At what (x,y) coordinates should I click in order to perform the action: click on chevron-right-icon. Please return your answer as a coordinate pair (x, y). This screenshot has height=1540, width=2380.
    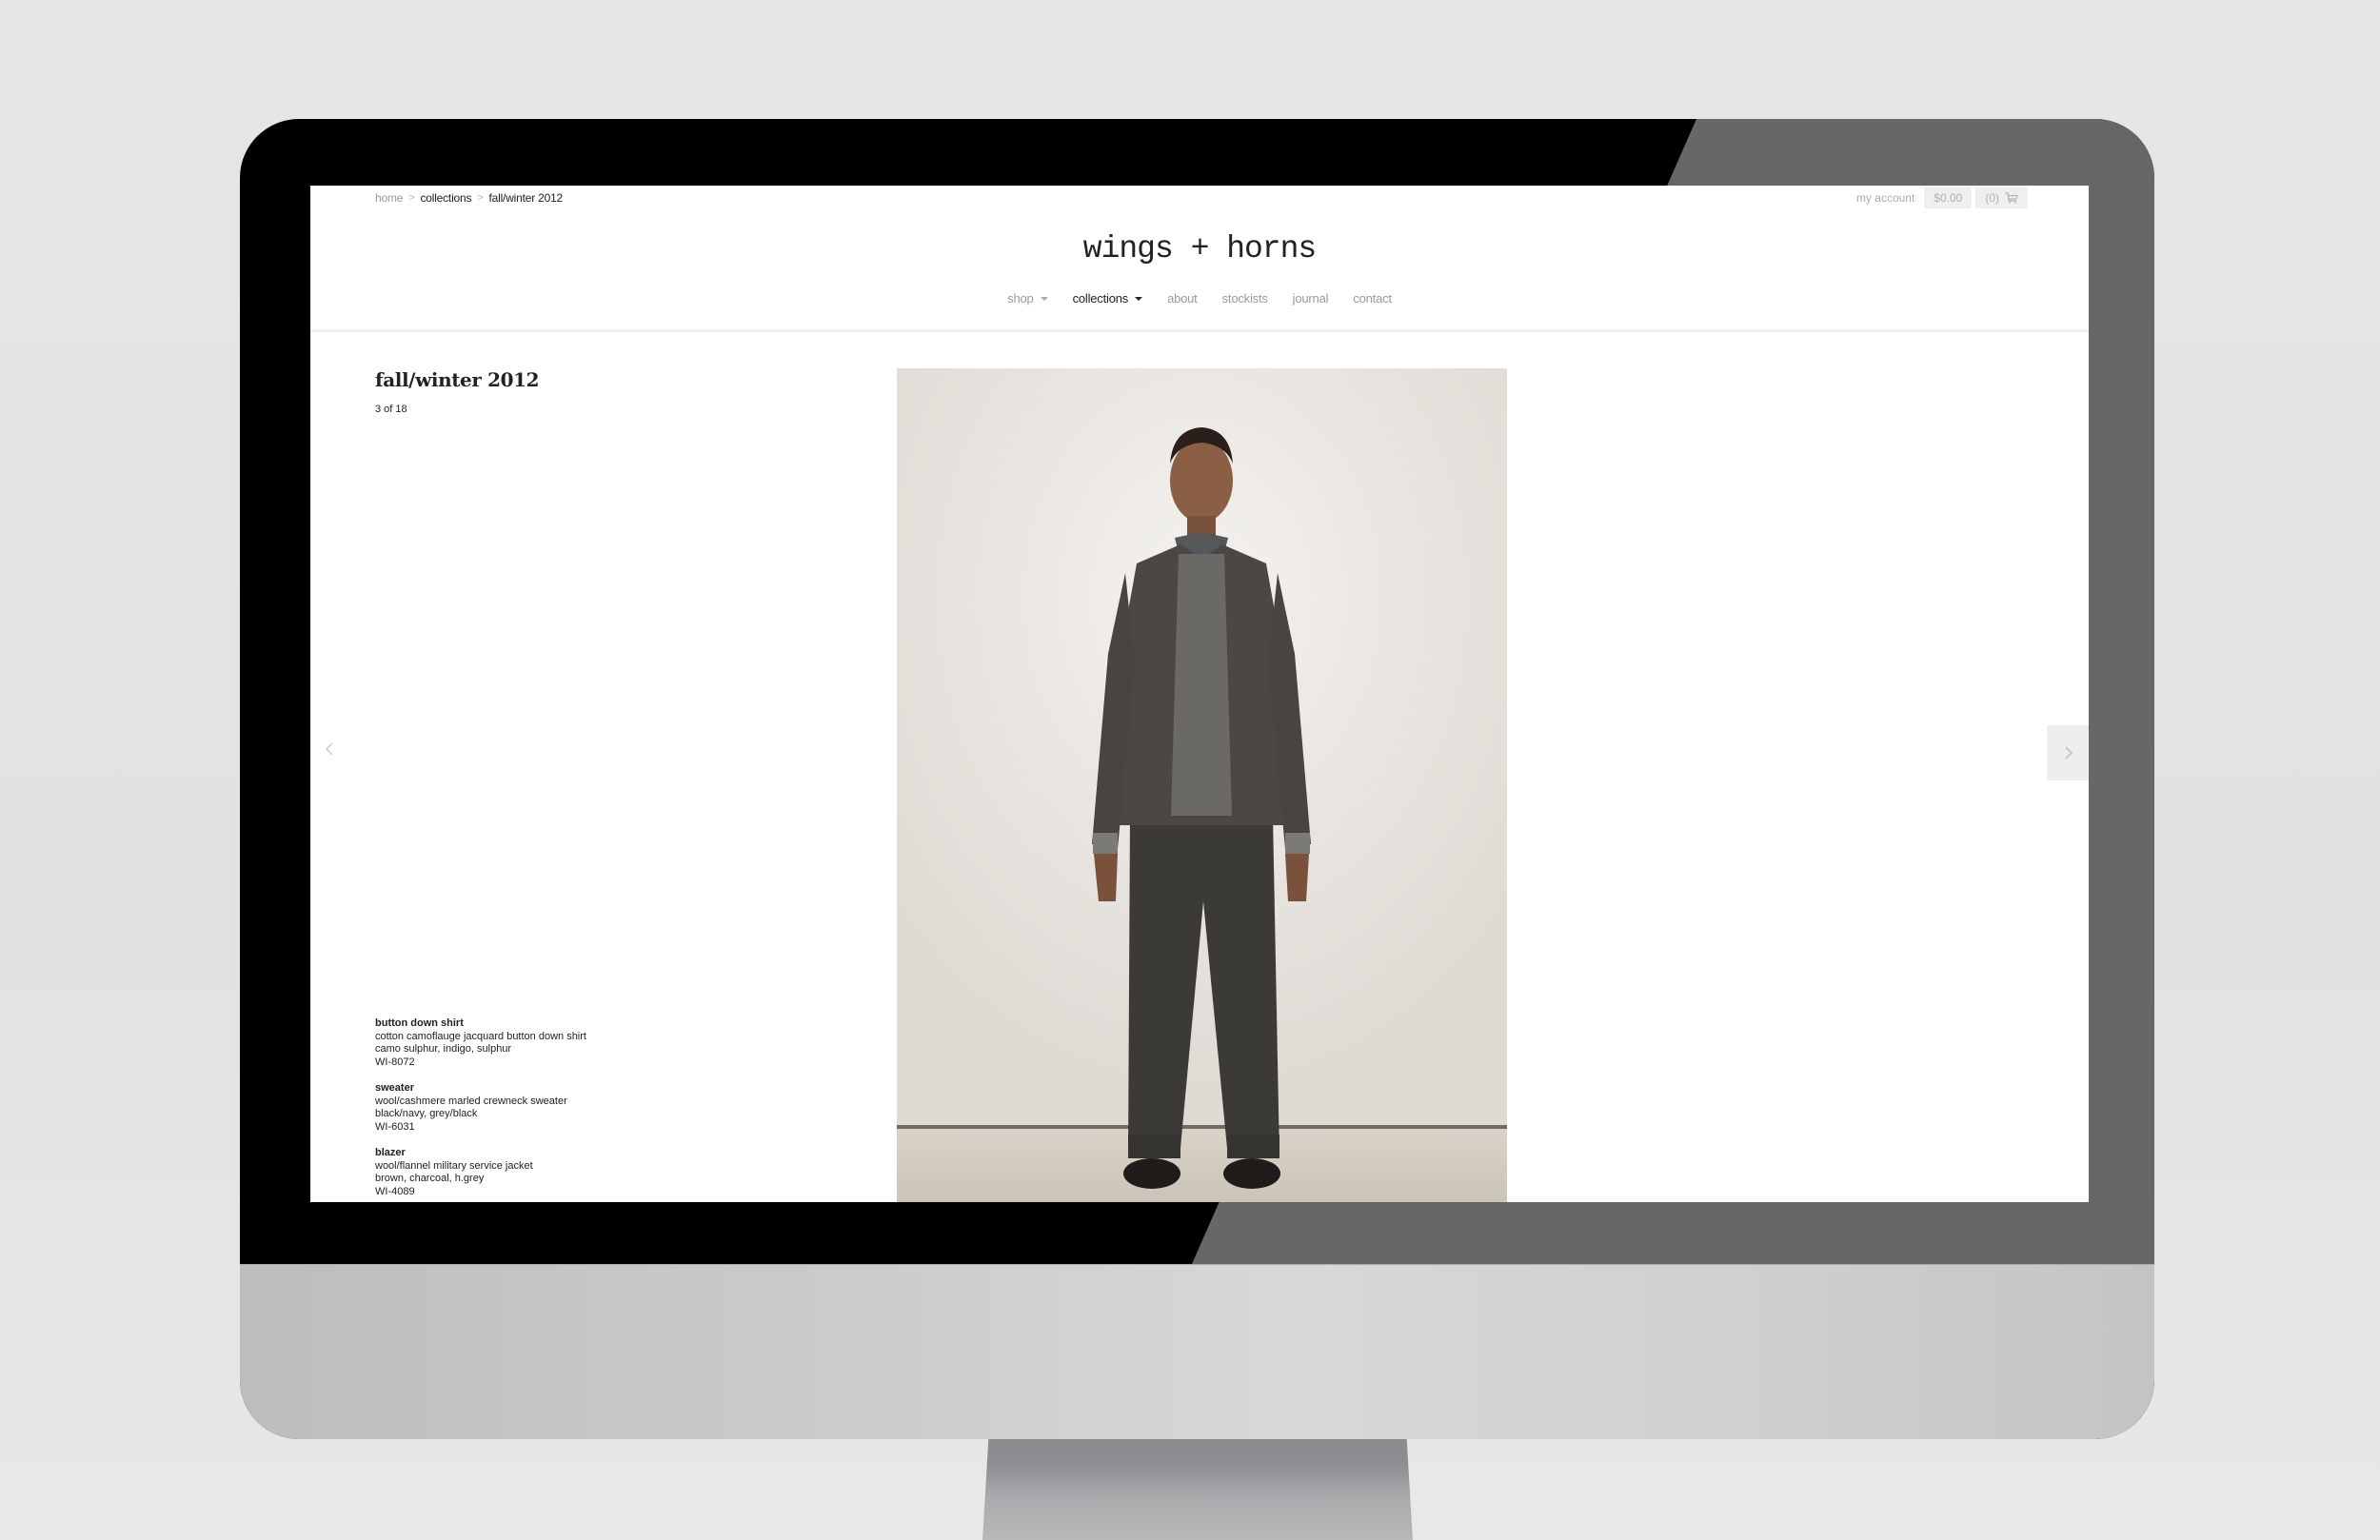
    Looking at the image, I should click on (2069, 753).